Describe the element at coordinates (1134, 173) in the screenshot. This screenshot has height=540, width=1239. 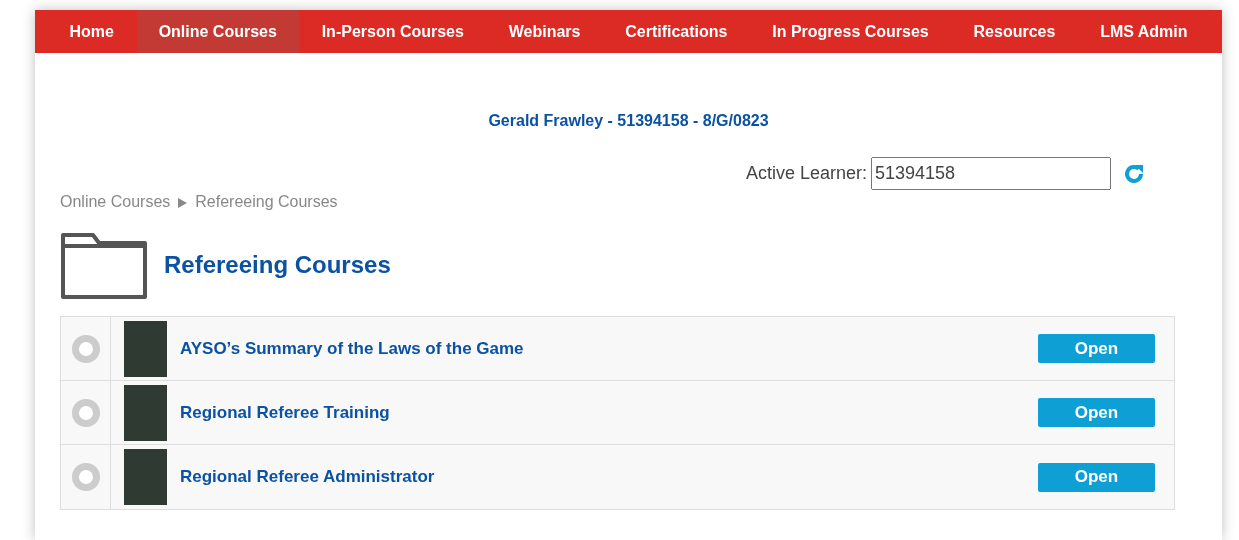
I see `refresh-icon` at that location.